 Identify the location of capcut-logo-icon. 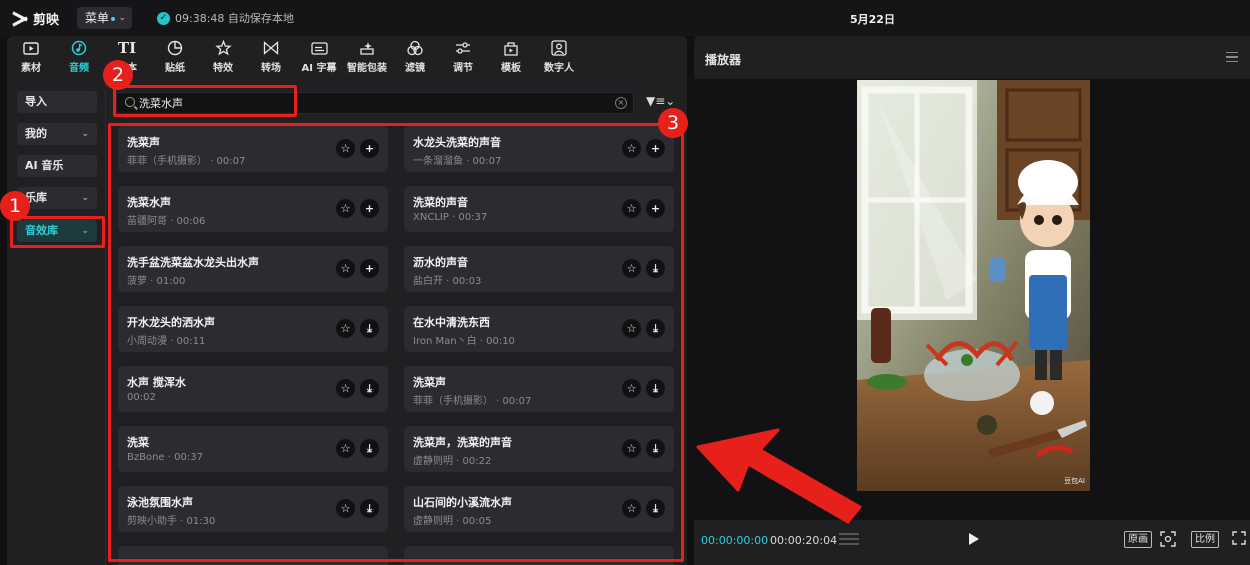
(20, 19).